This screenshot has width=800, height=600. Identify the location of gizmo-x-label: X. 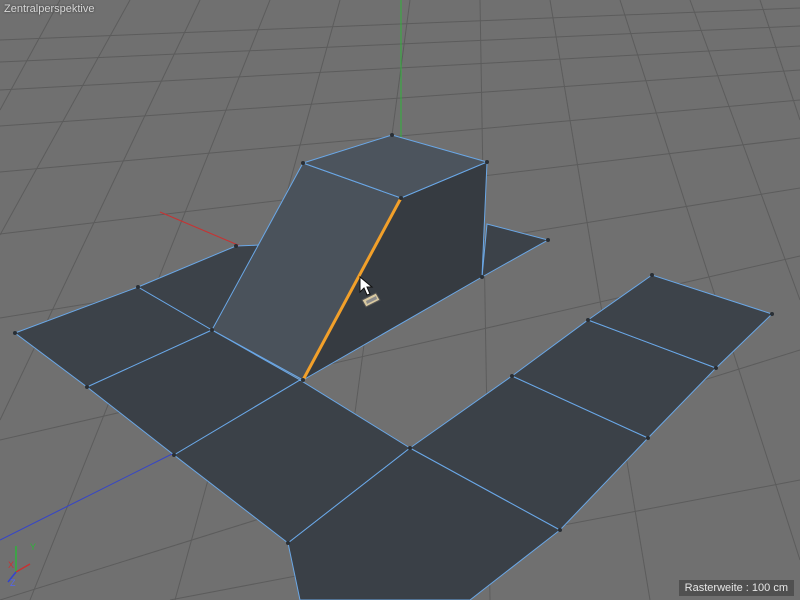
(11, 565).